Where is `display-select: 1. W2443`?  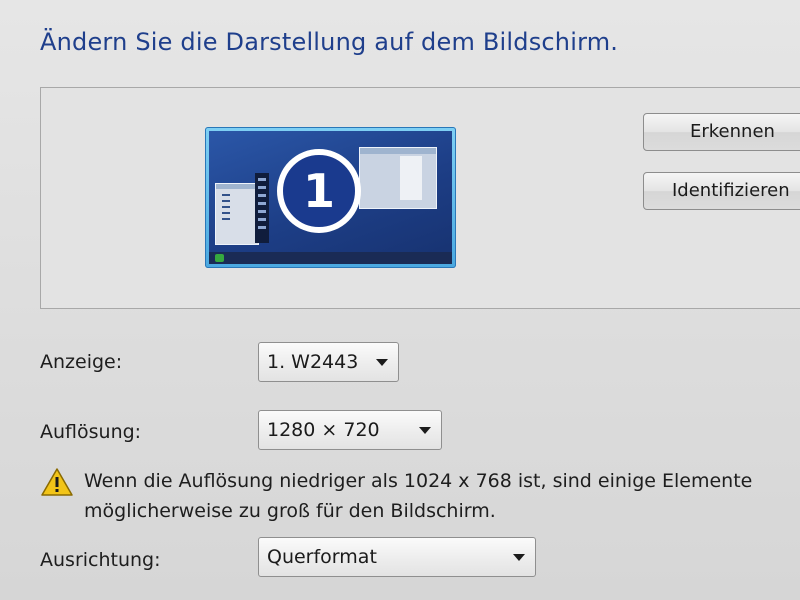 display-select: 1. W2443 is located at coordinates (328, 362).